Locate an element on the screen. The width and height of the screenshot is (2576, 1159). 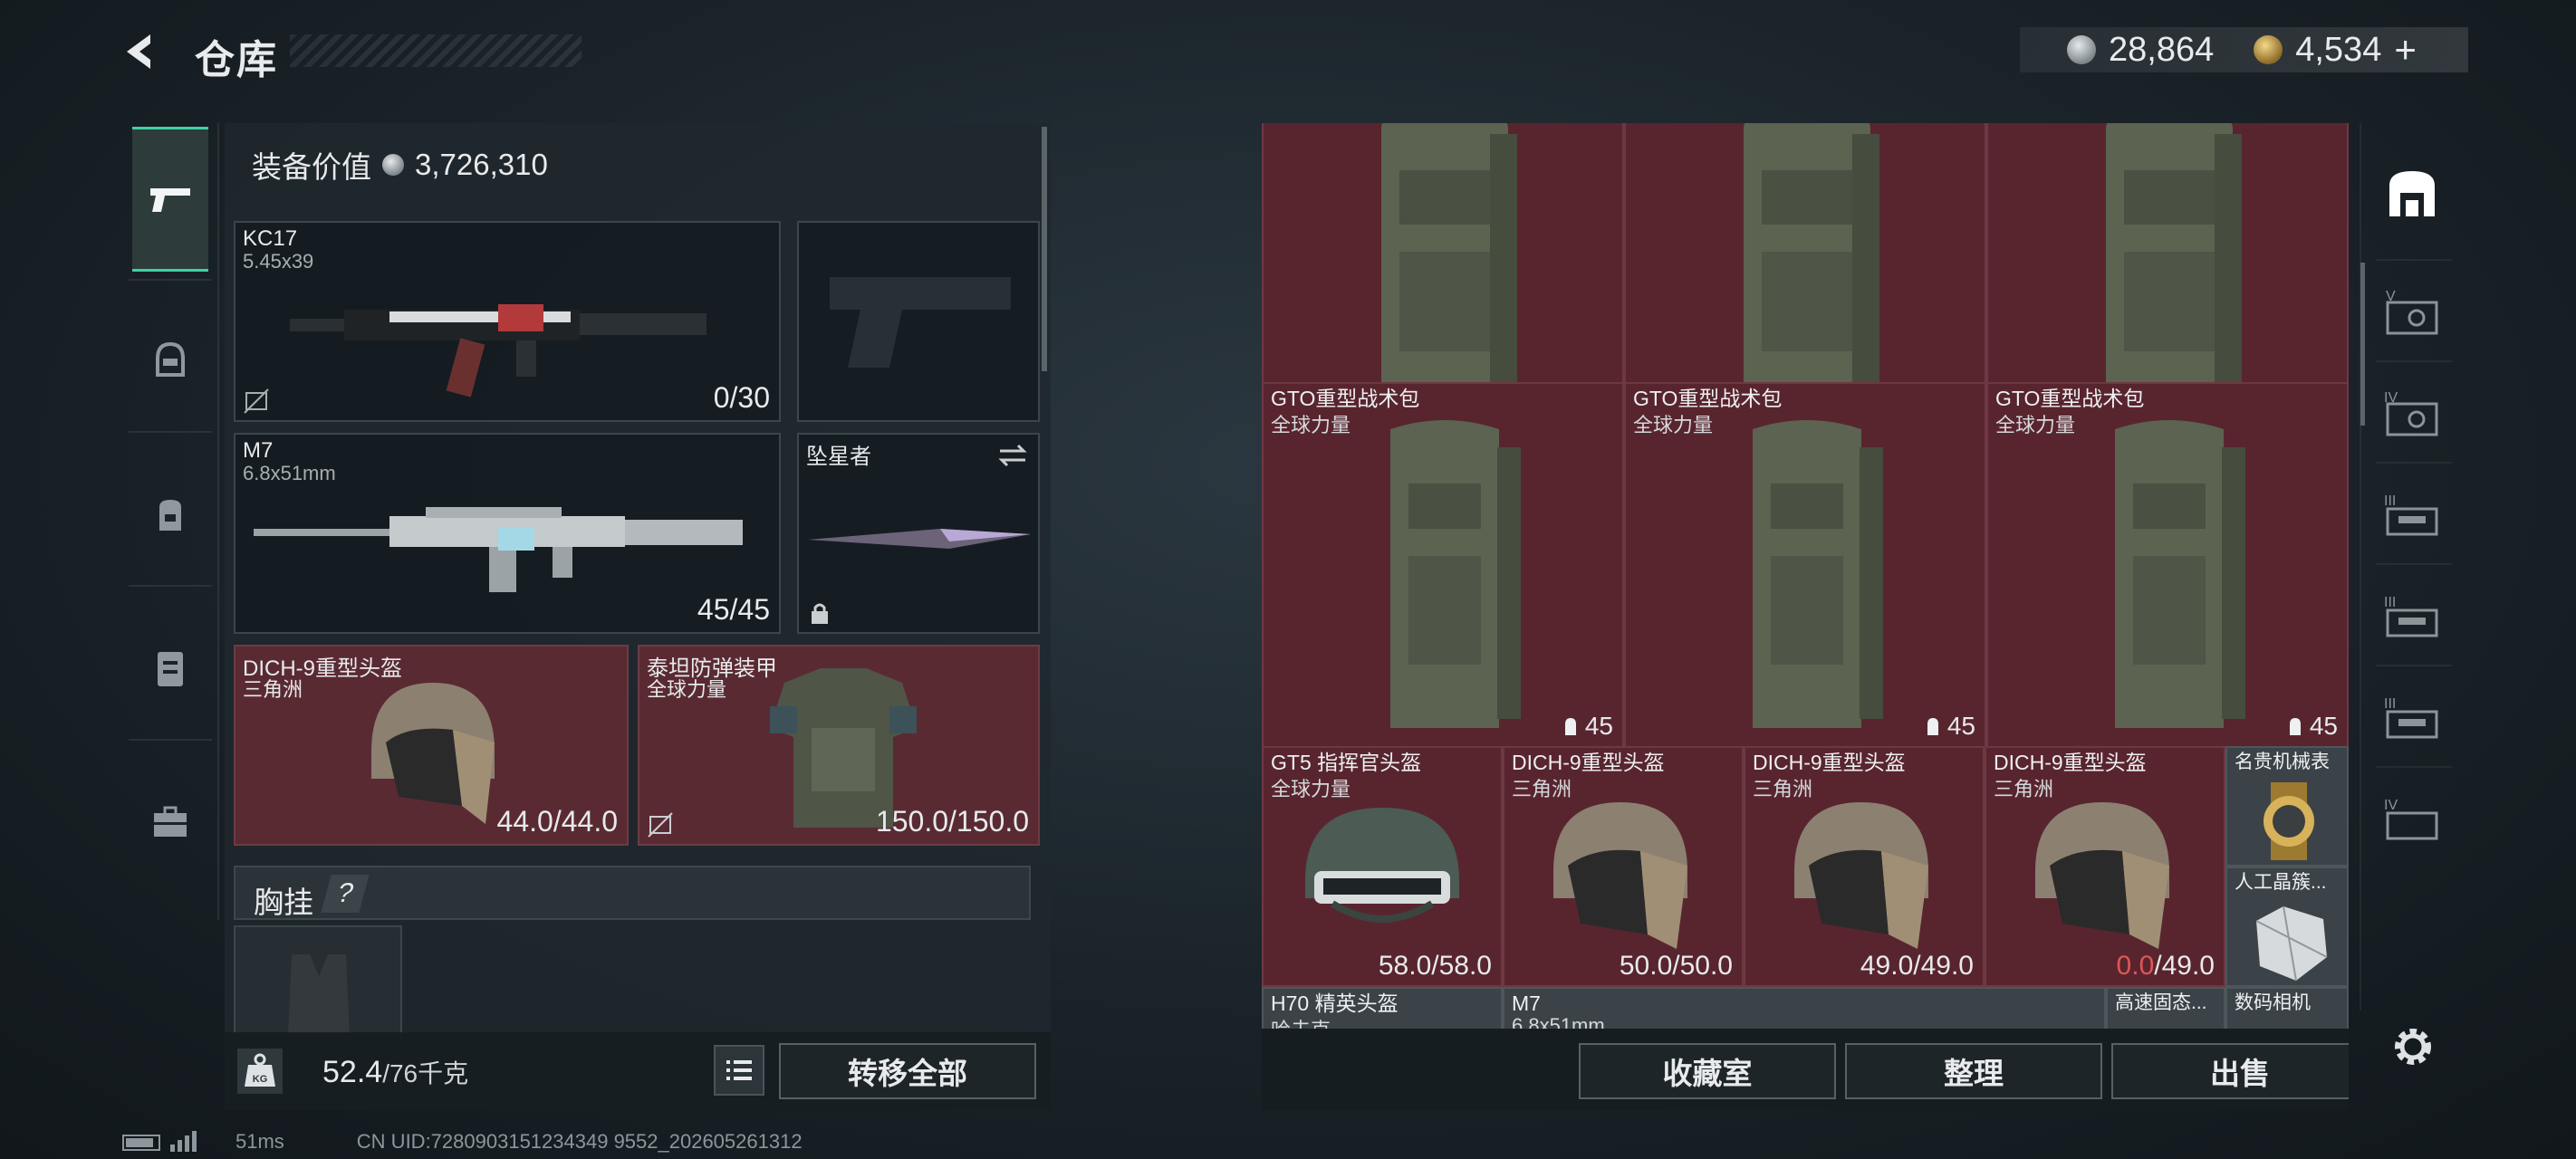
vest-icon is located at coordinates (170, 669).